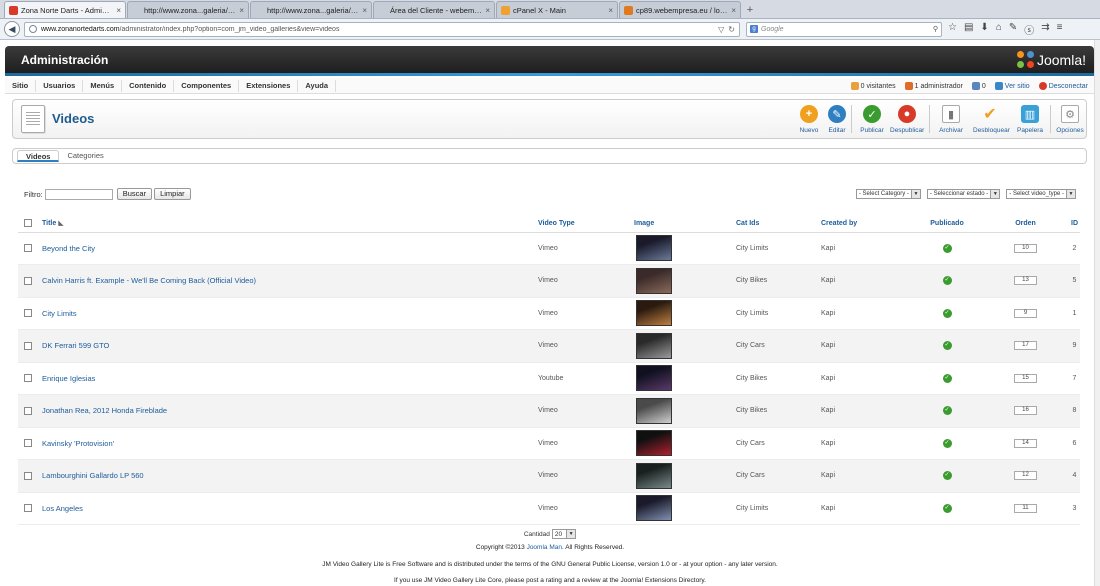  What do you see at coordinates (1025, 508) in the screenshot?
I see `ordering-input: 11` at bounding box center [1025, 508].